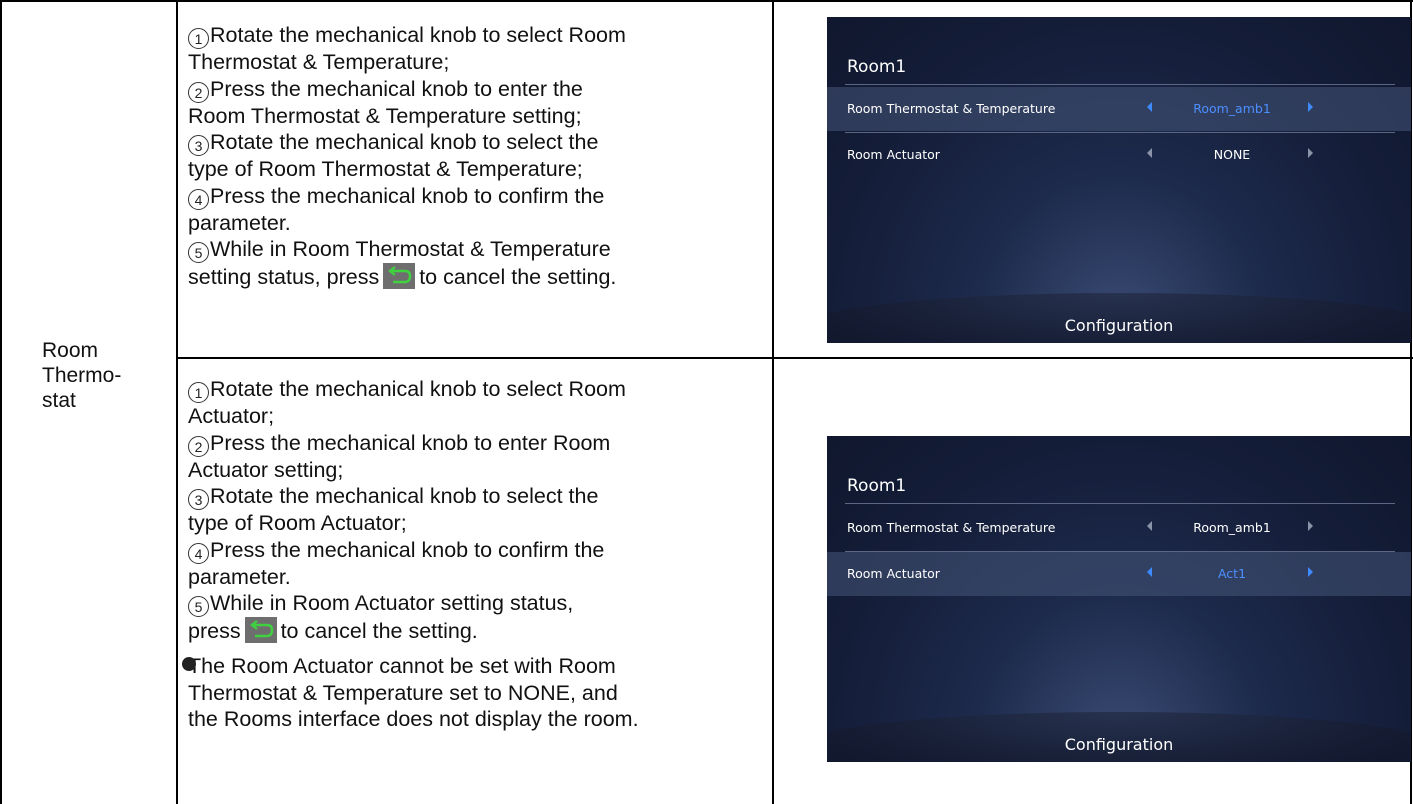  I want to click on step-continuation: Room Thermostat & Temperature setting;, so click(478, 116).